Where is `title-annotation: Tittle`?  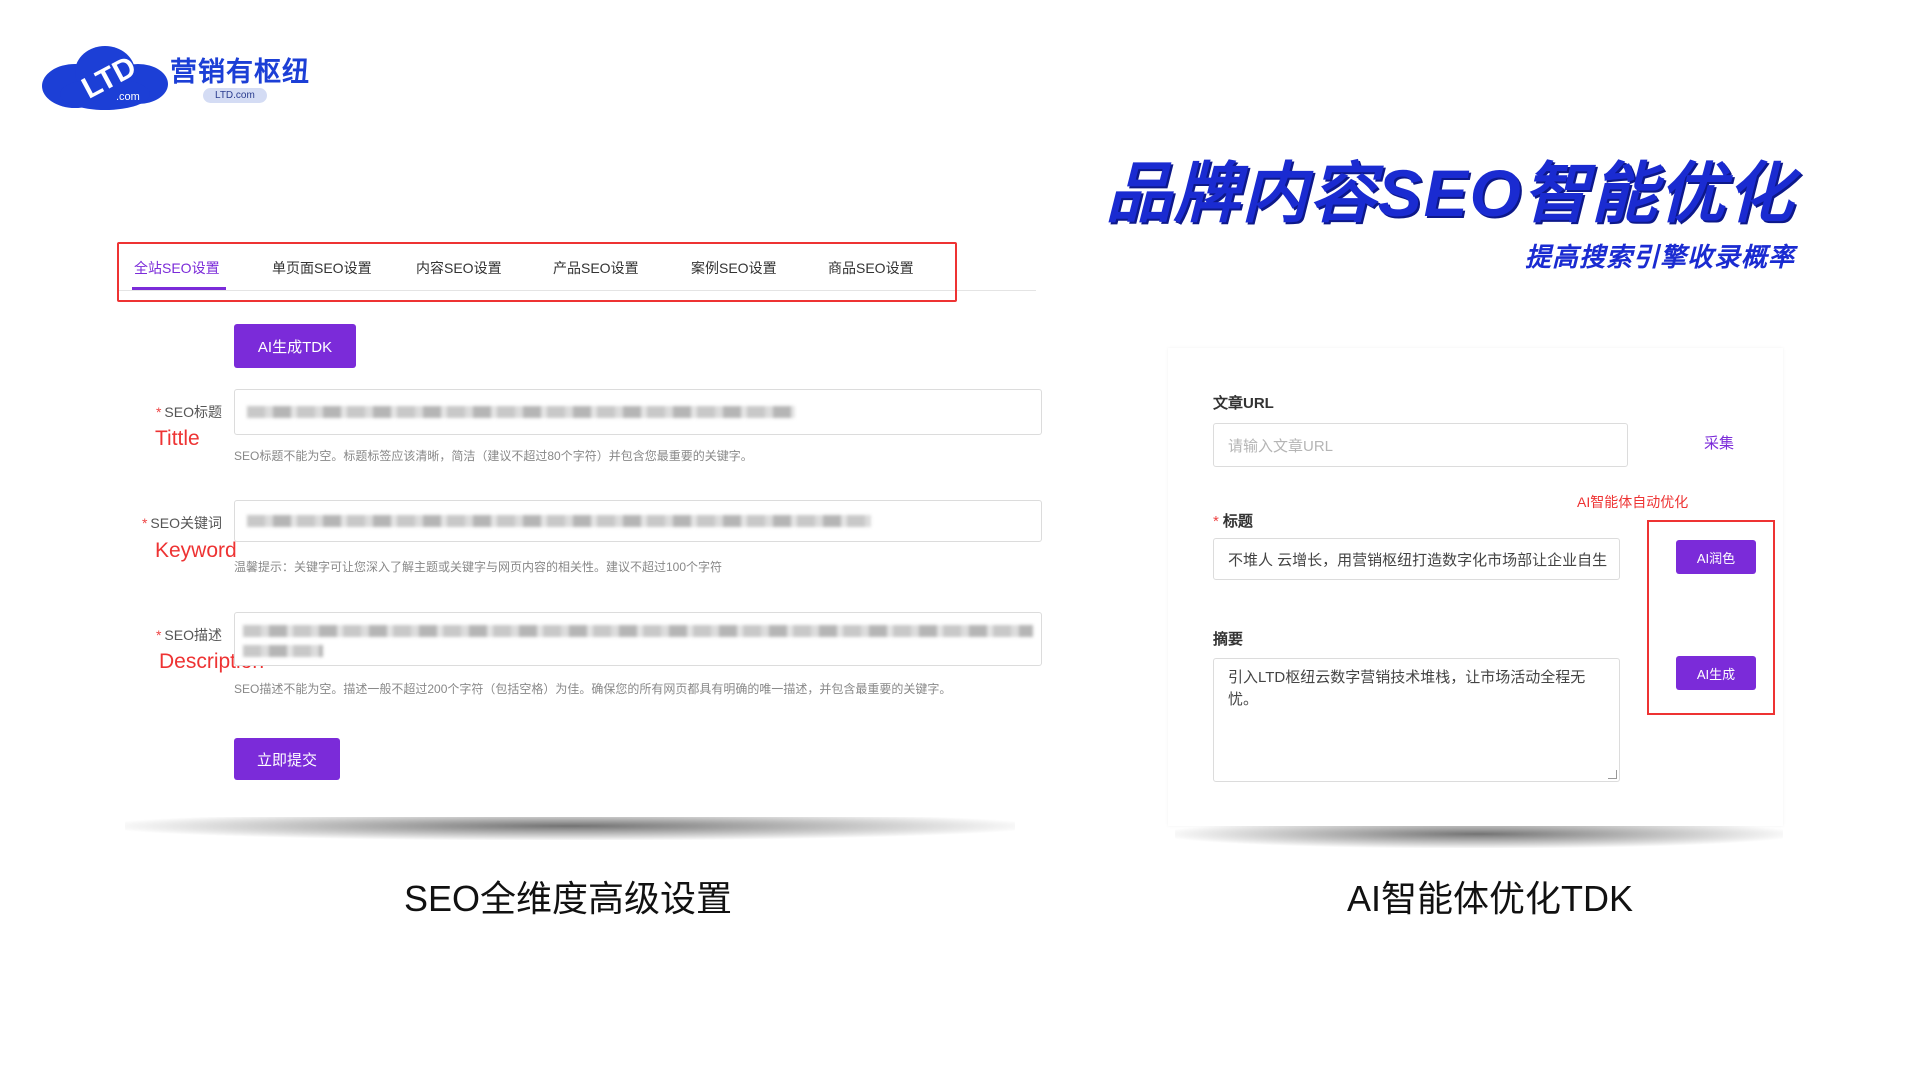
title-annotation: Tittle is located at coordinates (177, 438).